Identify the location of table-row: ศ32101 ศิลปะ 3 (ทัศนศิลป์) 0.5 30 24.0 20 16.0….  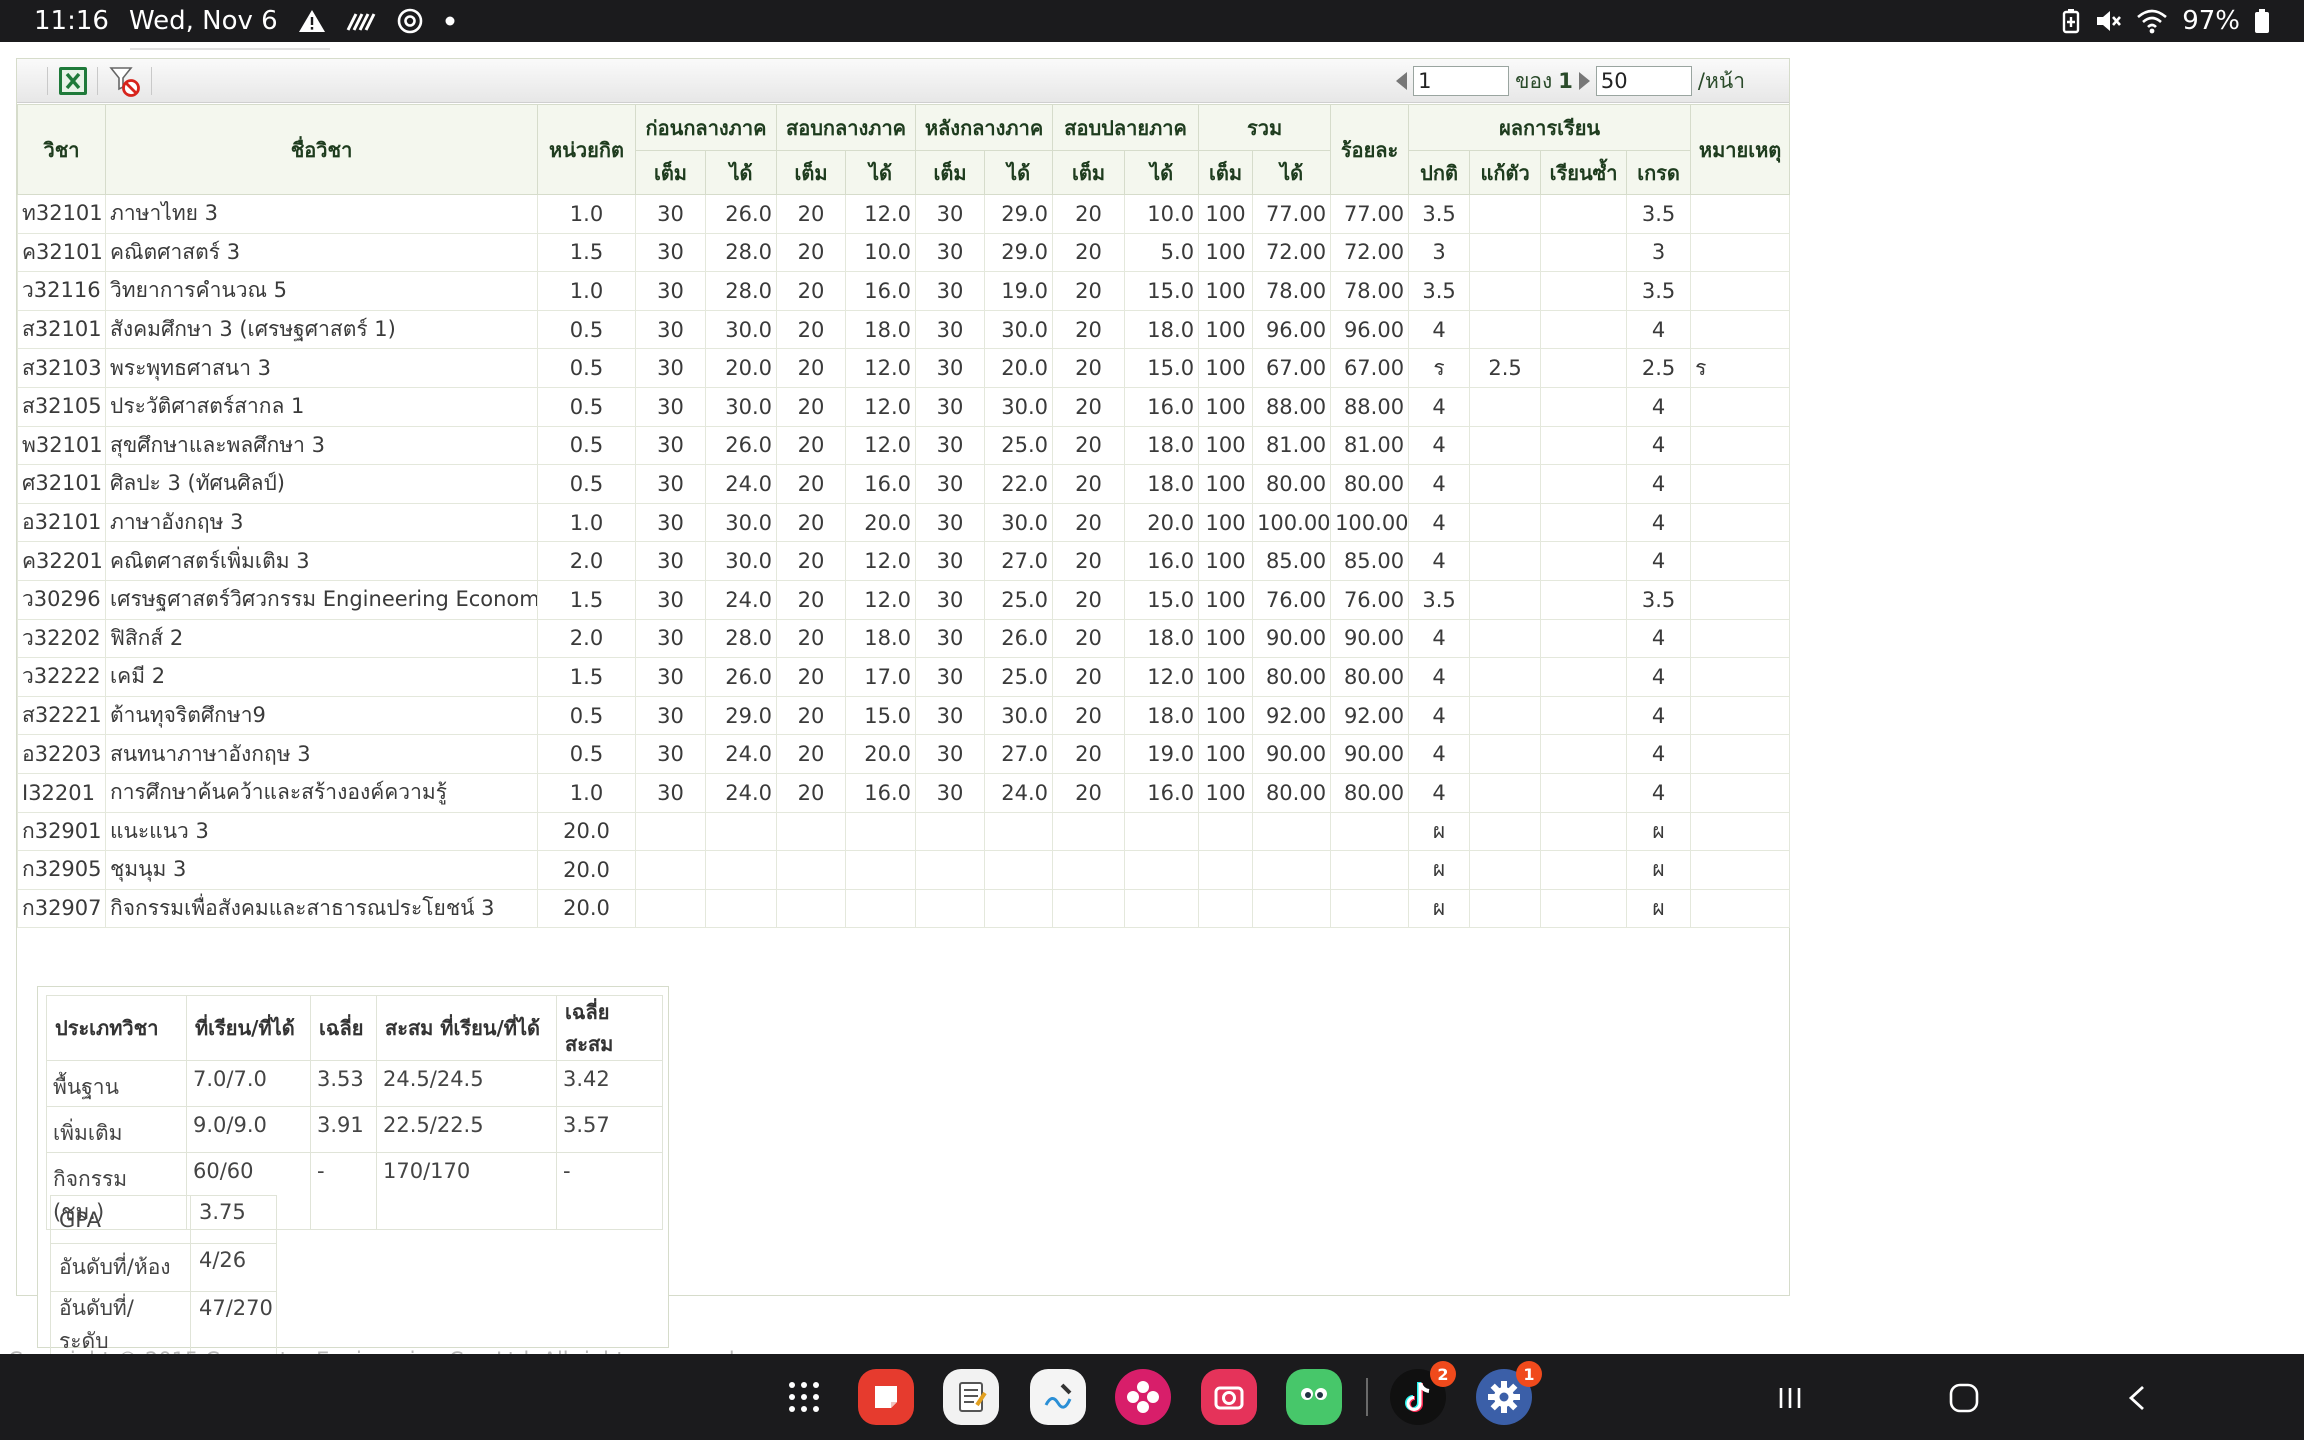
(904, 484).